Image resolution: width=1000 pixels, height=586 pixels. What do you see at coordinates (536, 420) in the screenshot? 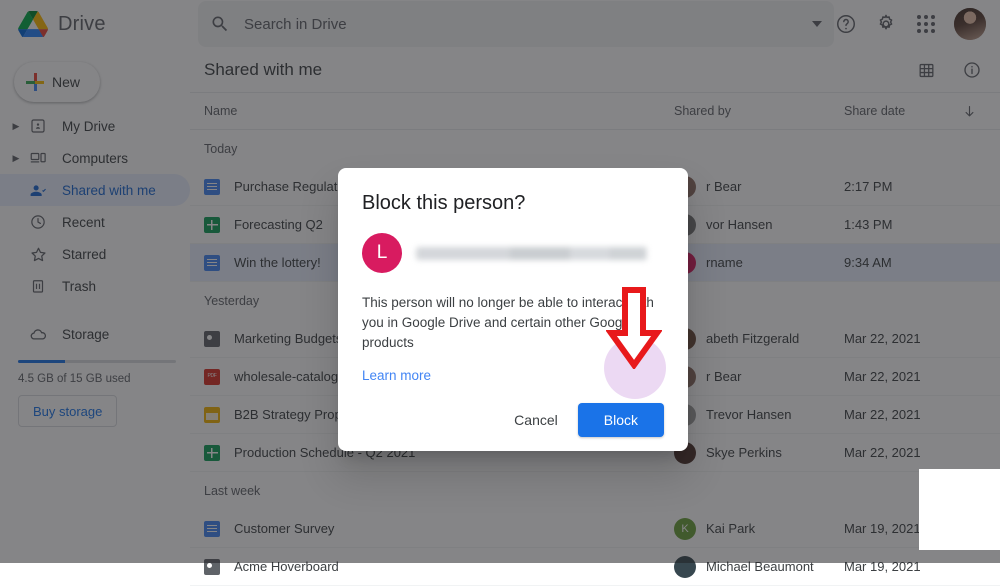
I see `cancel-button: Cancel` at bounding box center [536, 420].